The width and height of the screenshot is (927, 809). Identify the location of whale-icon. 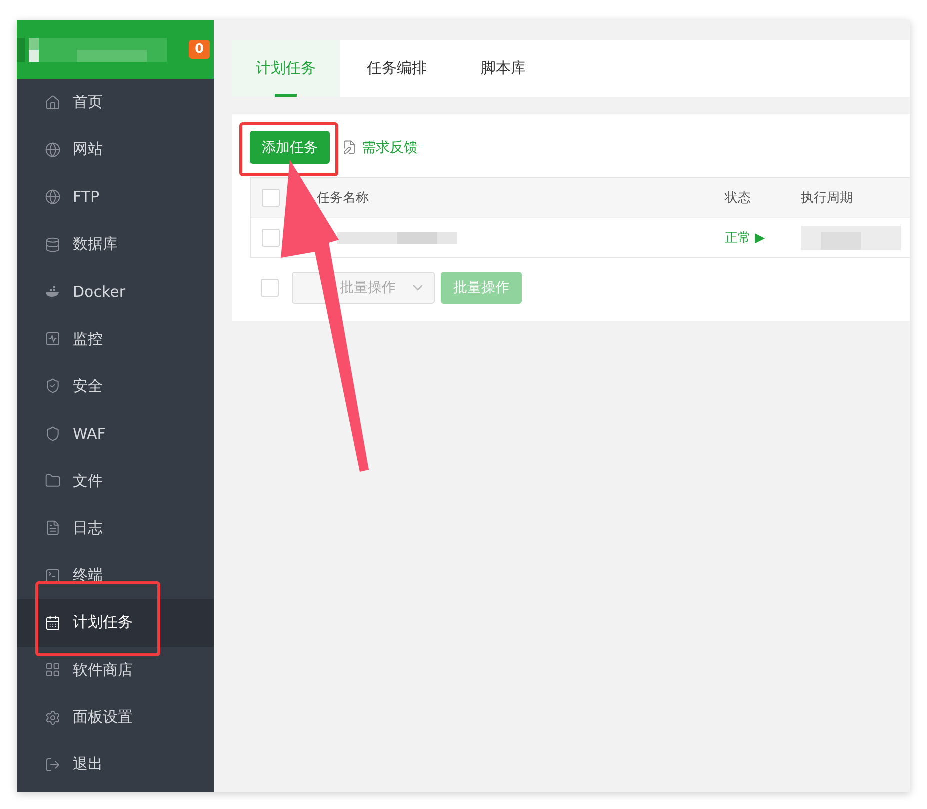
(53, 292).